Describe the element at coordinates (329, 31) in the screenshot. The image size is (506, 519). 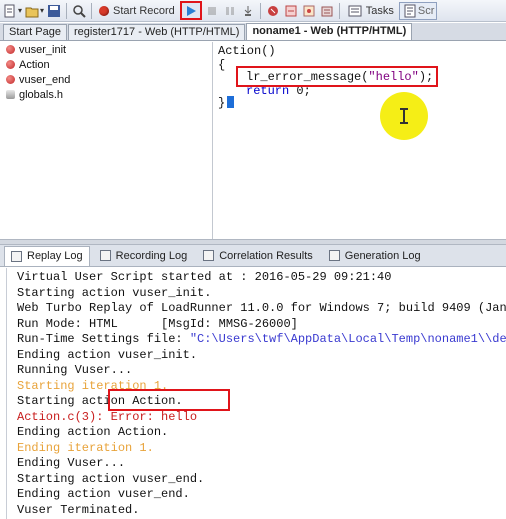
I see `tab-noname1: noname1 - Web (HTTP/HTML)` at that location.